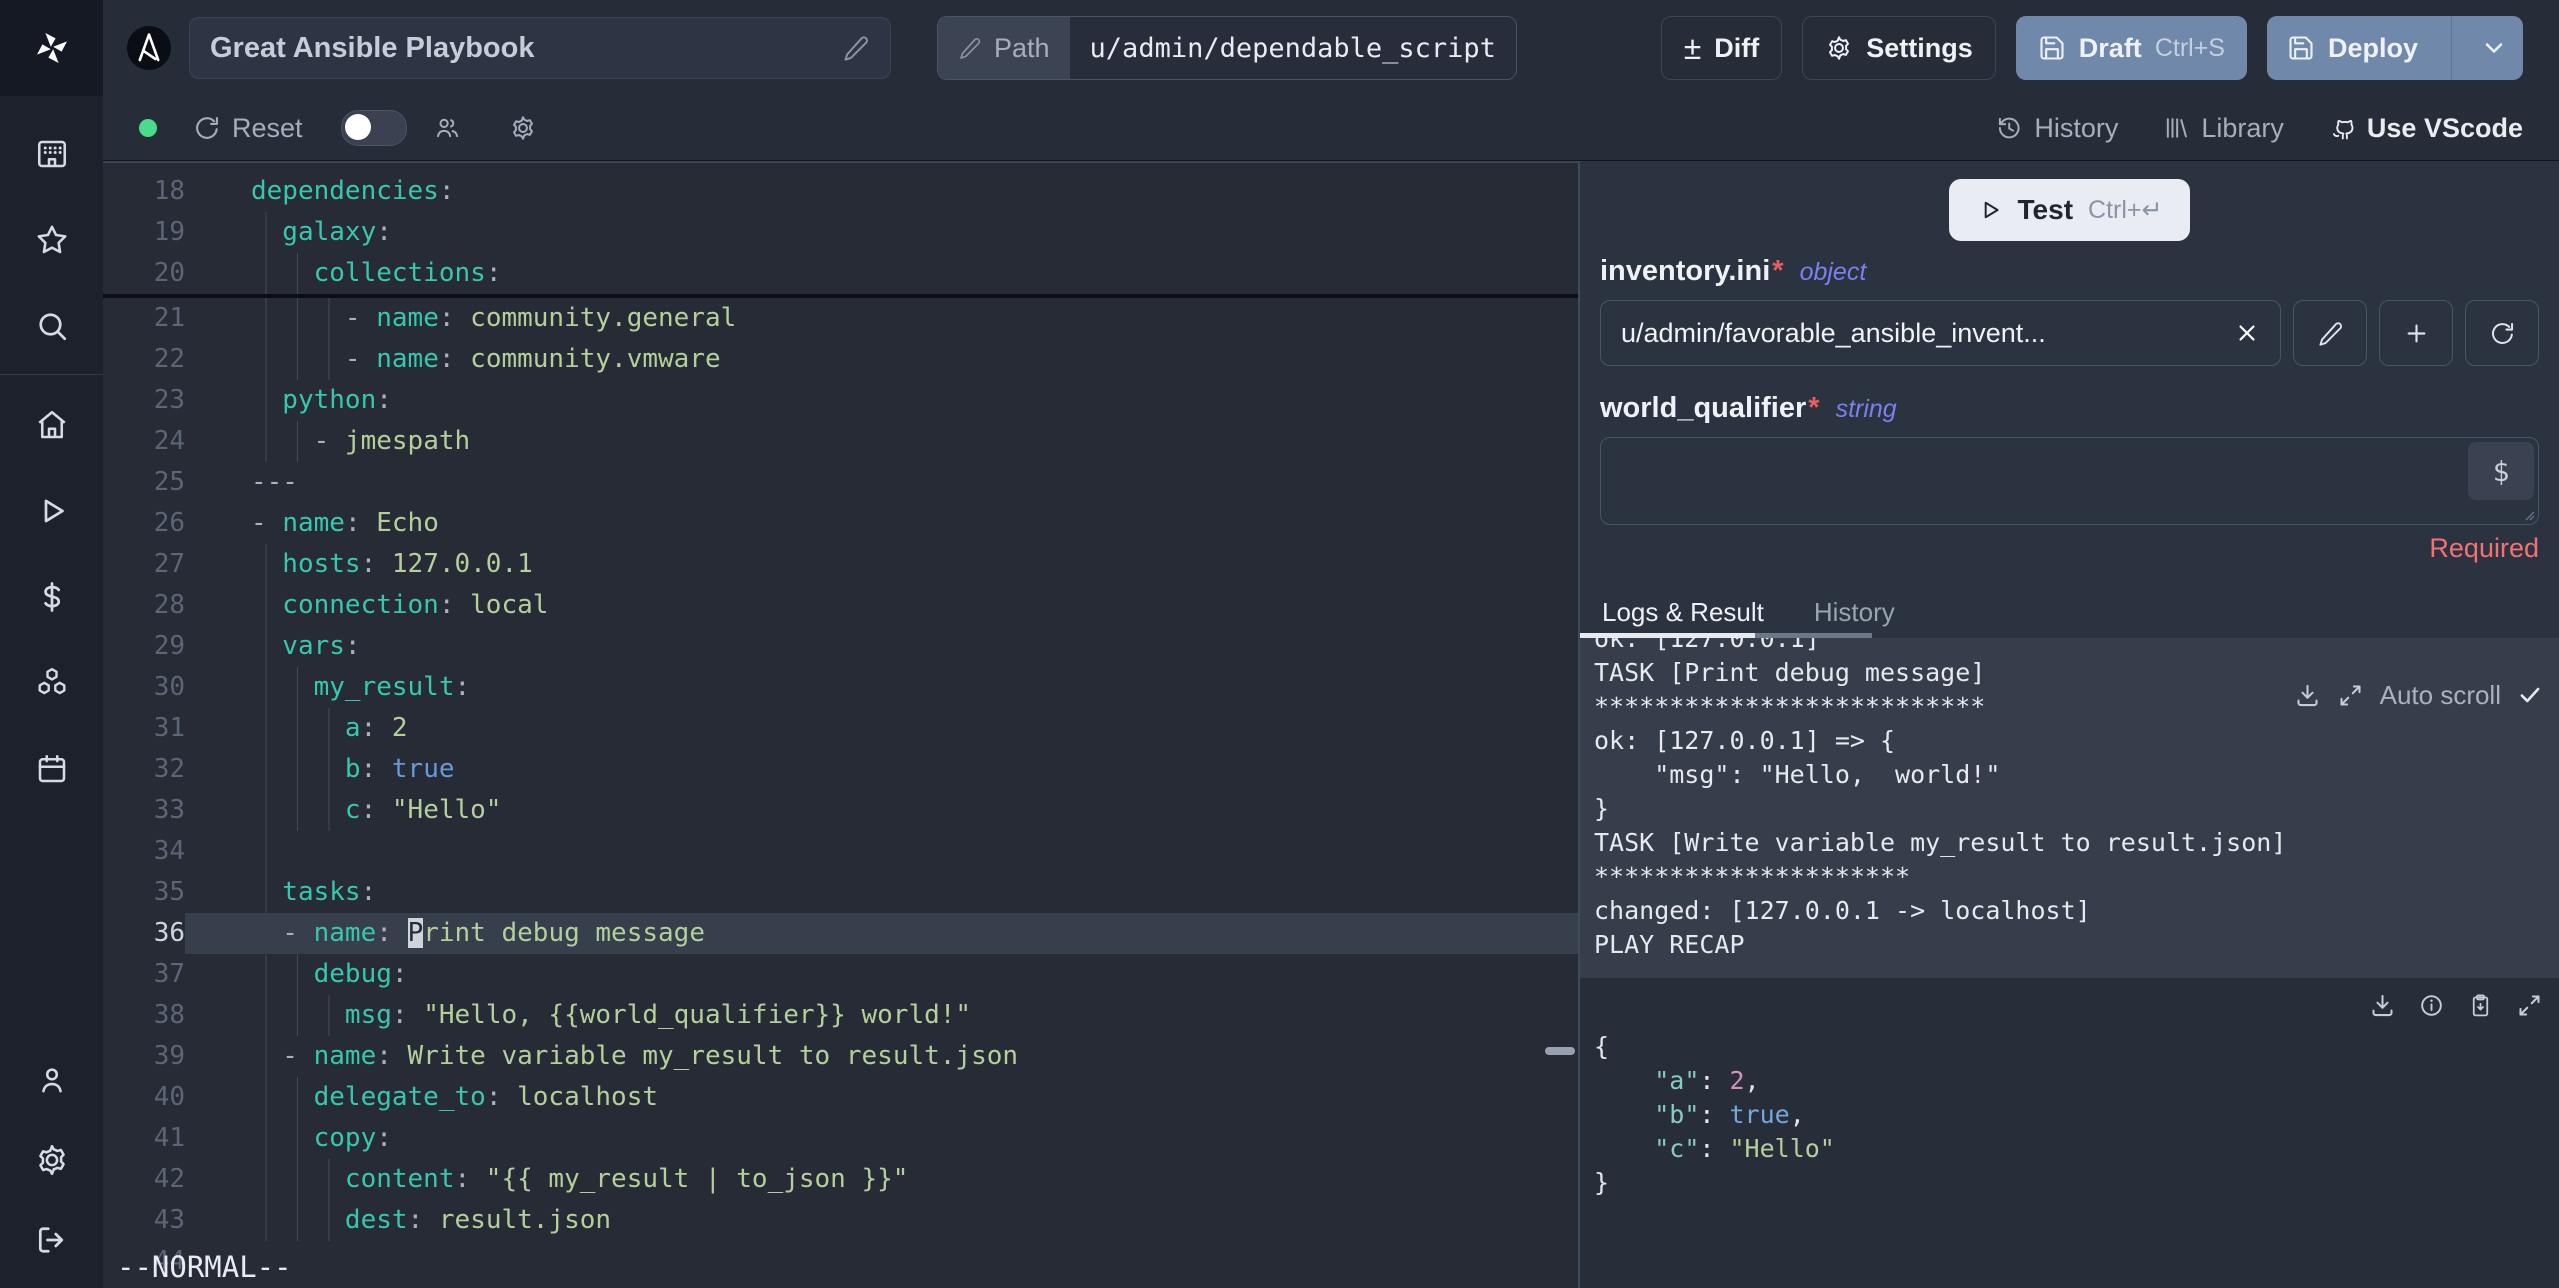 This screenshot has width=2559, height=1288. What do you see at coordinates (169, 851) in the screenshot?
I see `line-number: 34` at bounding box center [169, 851].